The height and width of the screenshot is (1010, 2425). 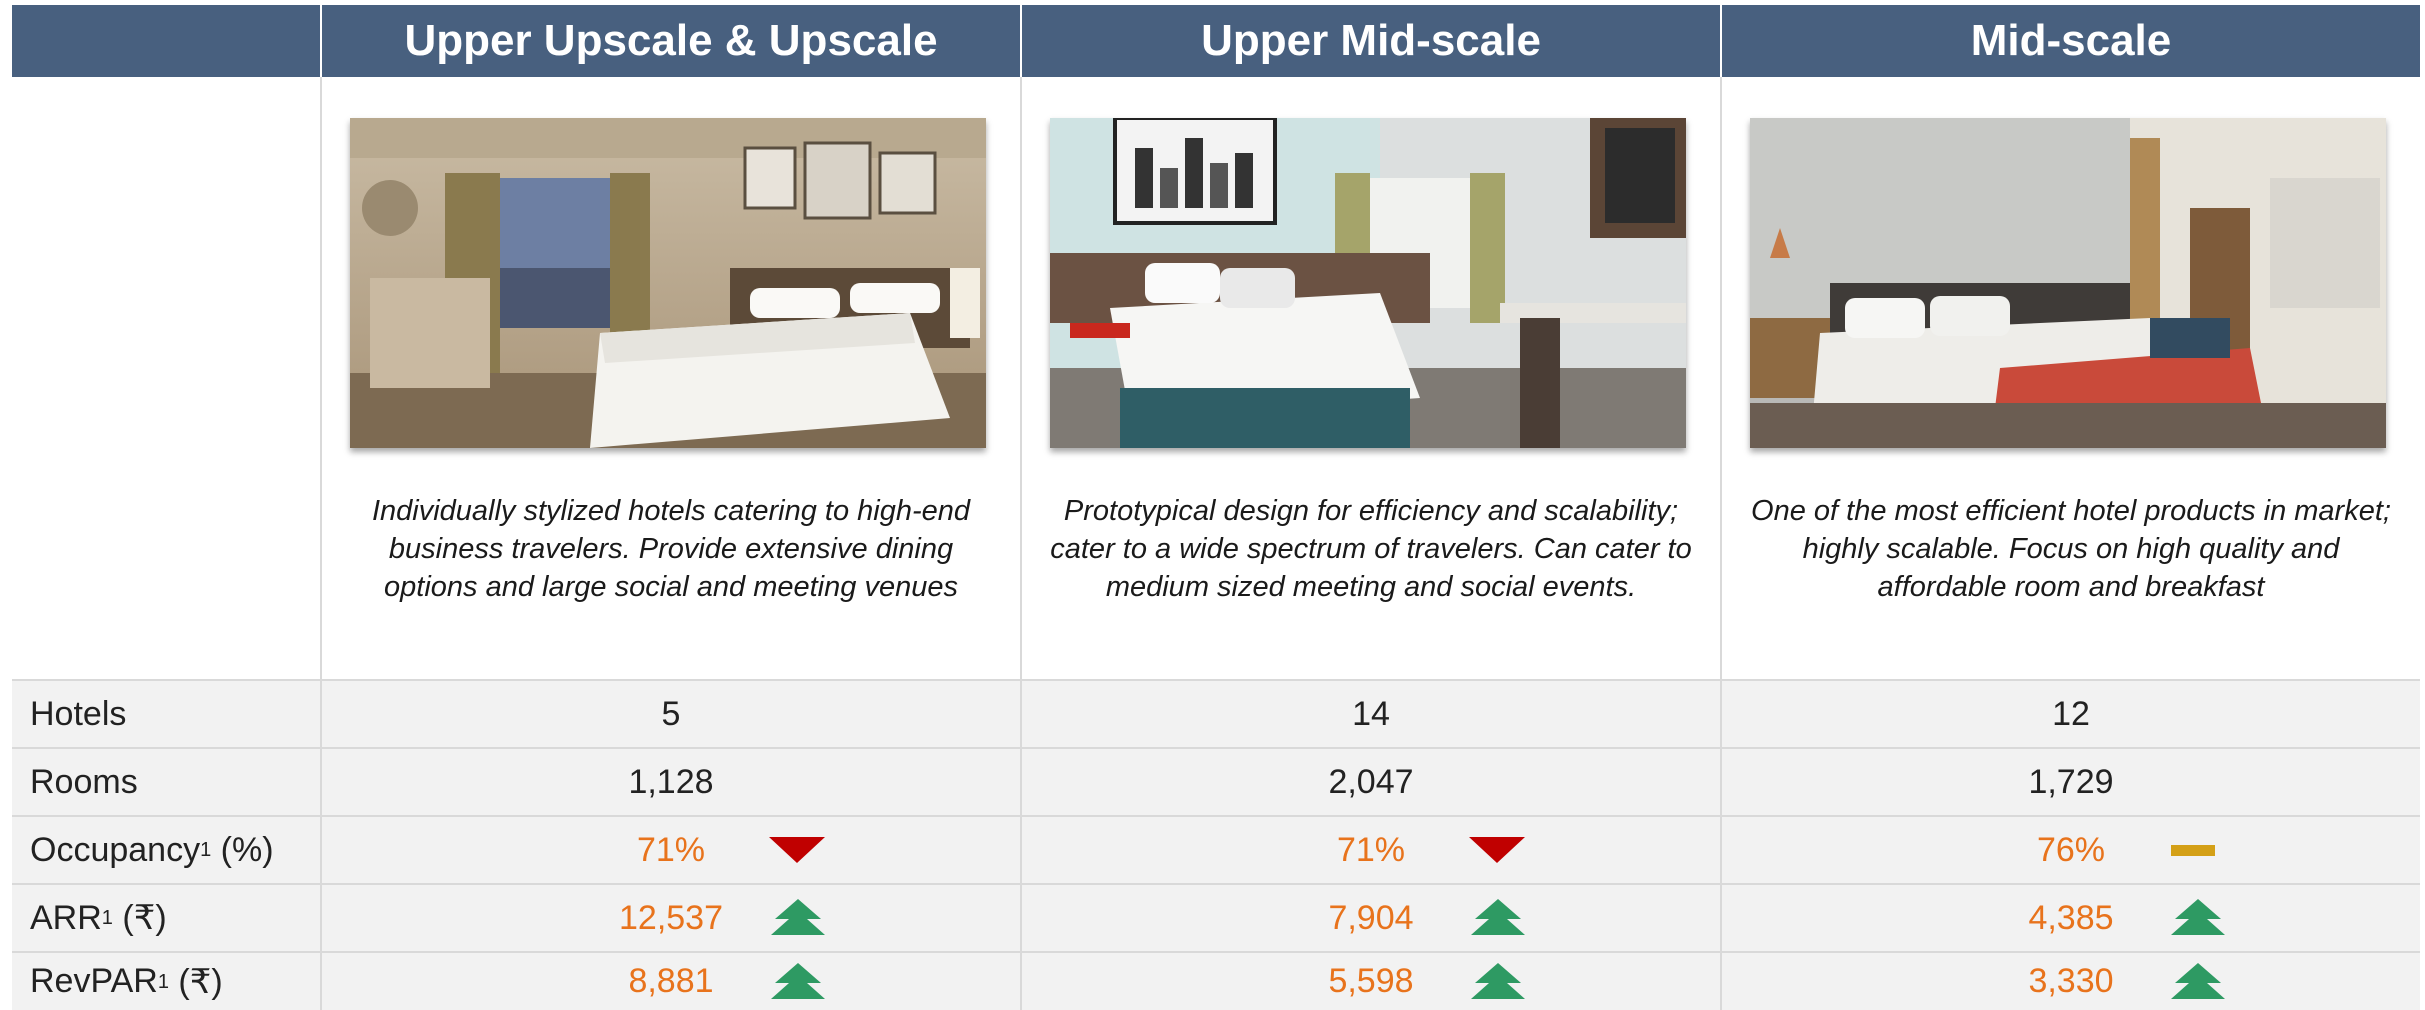 I want to click on rooms-value: 1,729, so click(x=2070, y=781).